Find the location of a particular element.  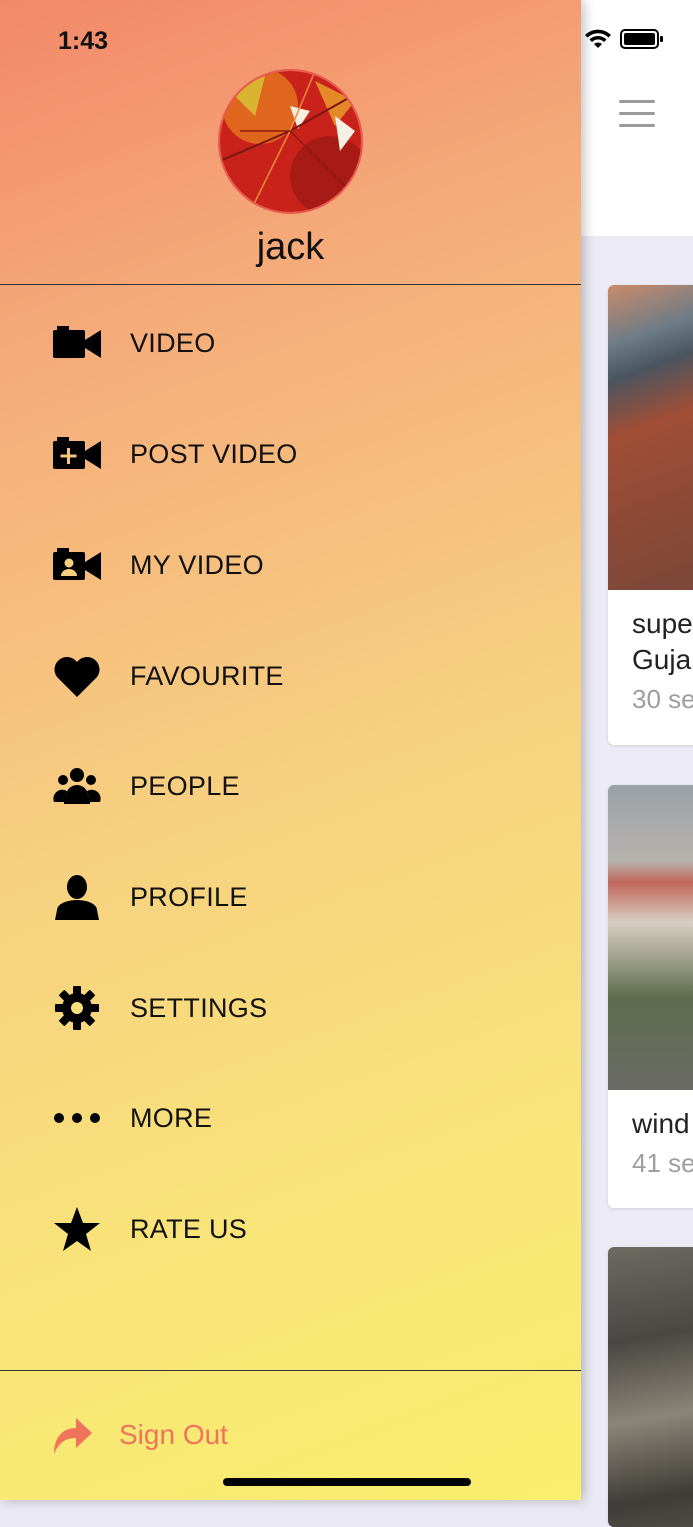

sign-out-button: Sign Out is located at coordinates (290, 1435).